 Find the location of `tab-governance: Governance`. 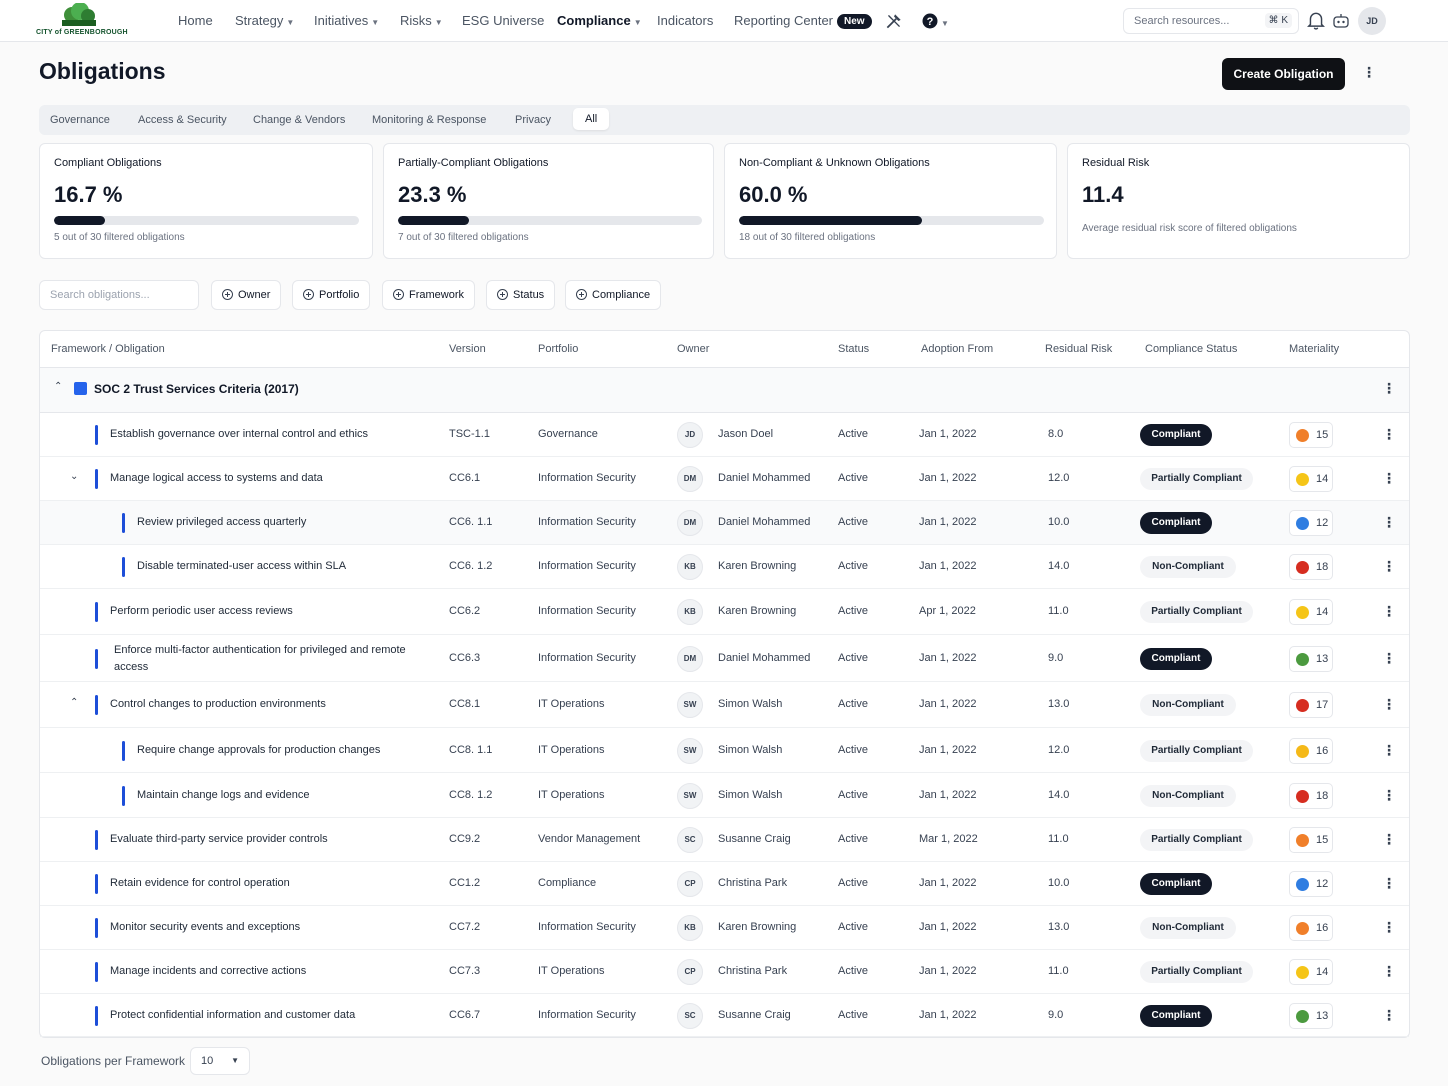

tab-governance: Governance is located at coordinates (80, 120).